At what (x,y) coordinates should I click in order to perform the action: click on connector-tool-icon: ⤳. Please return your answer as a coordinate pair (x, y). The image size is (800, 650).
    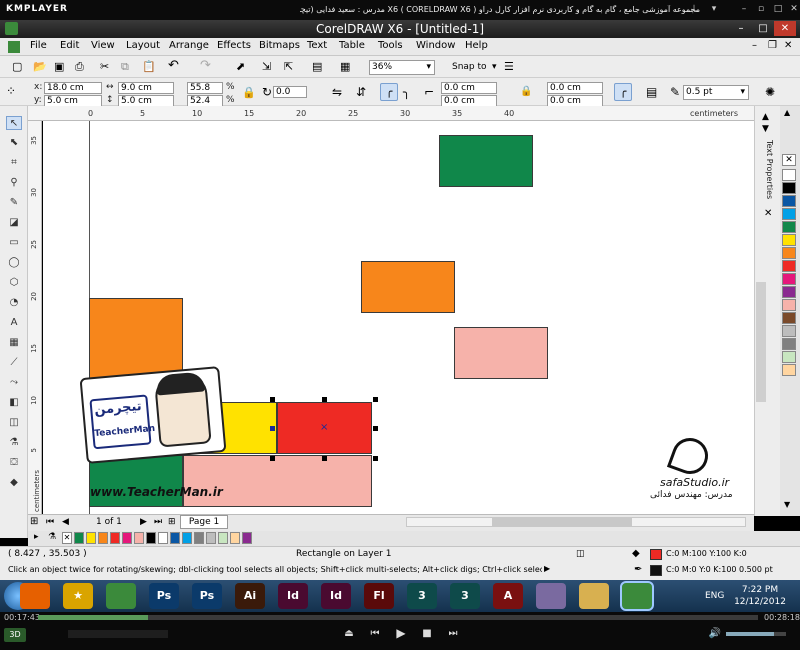
    Looking at the image, I should click on (14, 383).